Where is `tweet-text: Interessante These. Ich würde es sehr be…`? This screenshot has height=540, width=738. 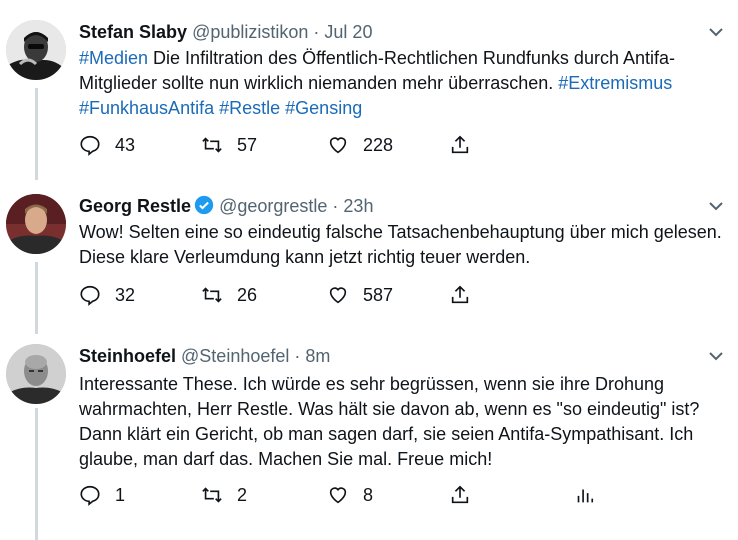
tweet-text: Interessante These. Ich würde es sehr be… is located at coordinates (389, 421).